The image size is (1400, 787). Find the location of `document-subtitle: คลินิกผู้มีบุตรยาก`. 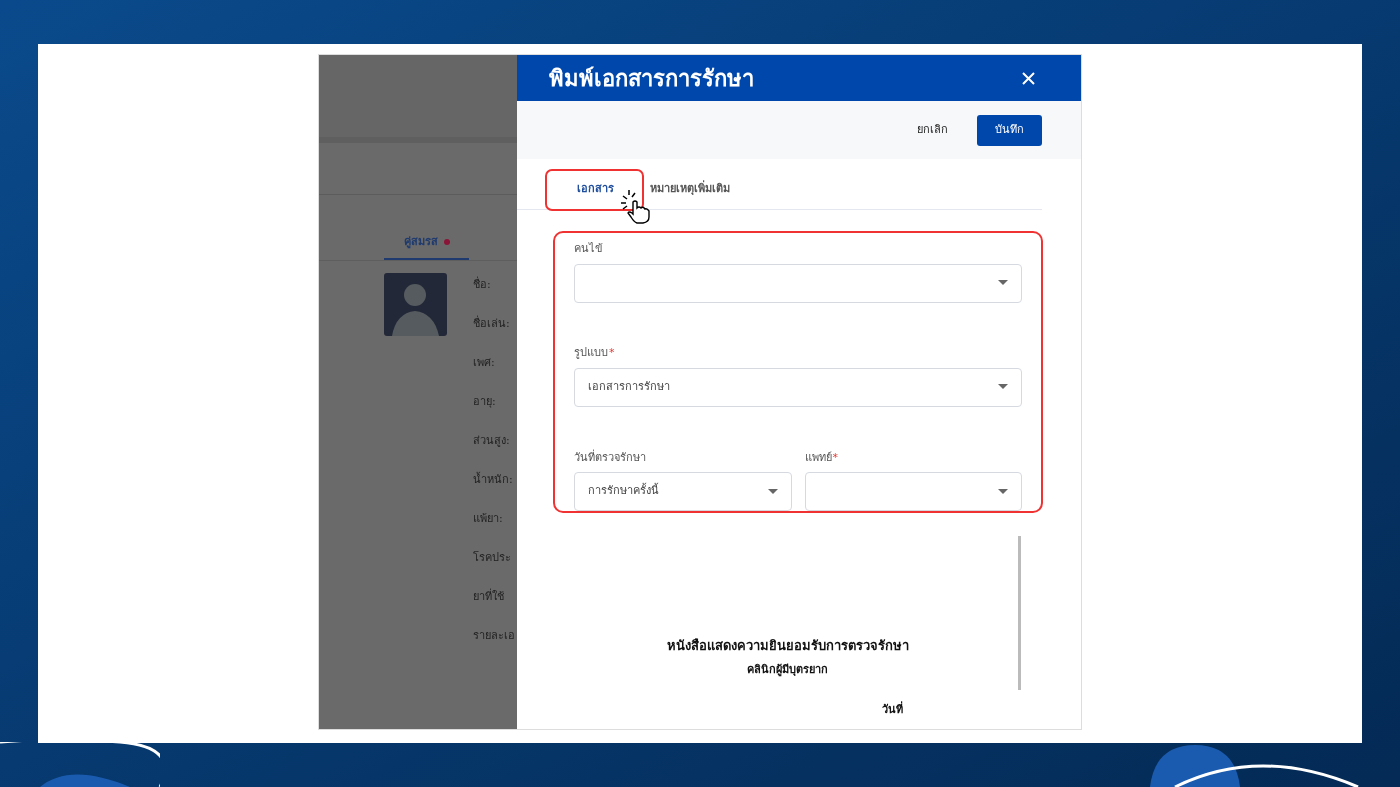

document-subtitle: คลินิกผู้มีบุตรยาก is located at coordinates (787, 669).